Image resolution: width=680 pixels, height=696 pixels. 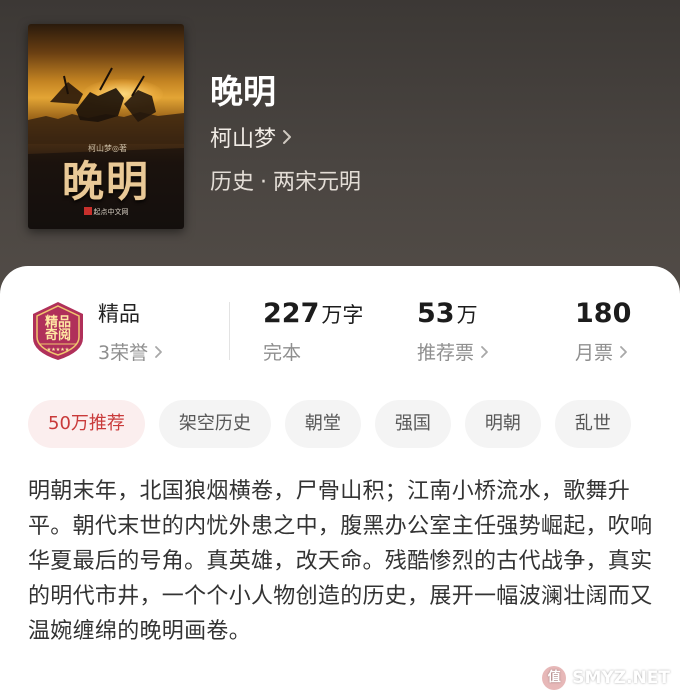 I want to click on quality-badge-icon: ★★★★★ 精品 奇阅, so click(x=58, y=331).